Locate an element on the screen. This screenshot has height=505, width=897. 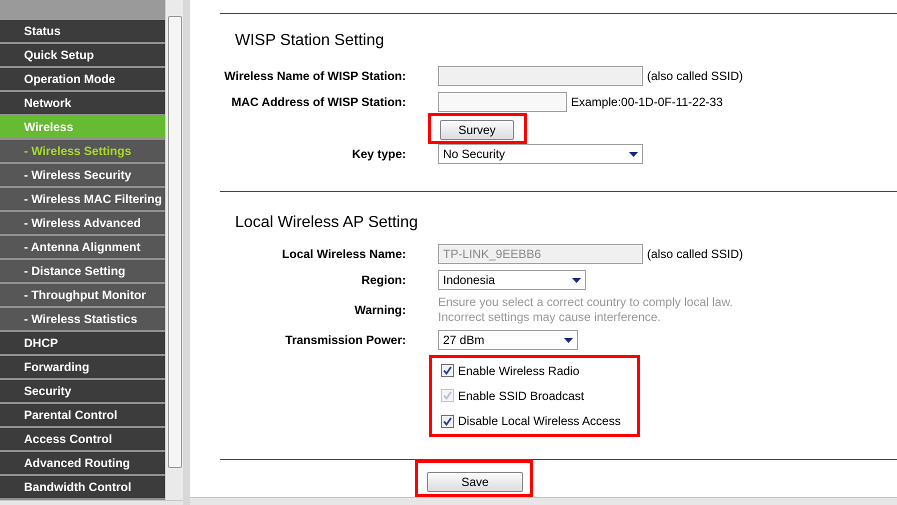
action-button: Survey is located at coordinates (477, 130).